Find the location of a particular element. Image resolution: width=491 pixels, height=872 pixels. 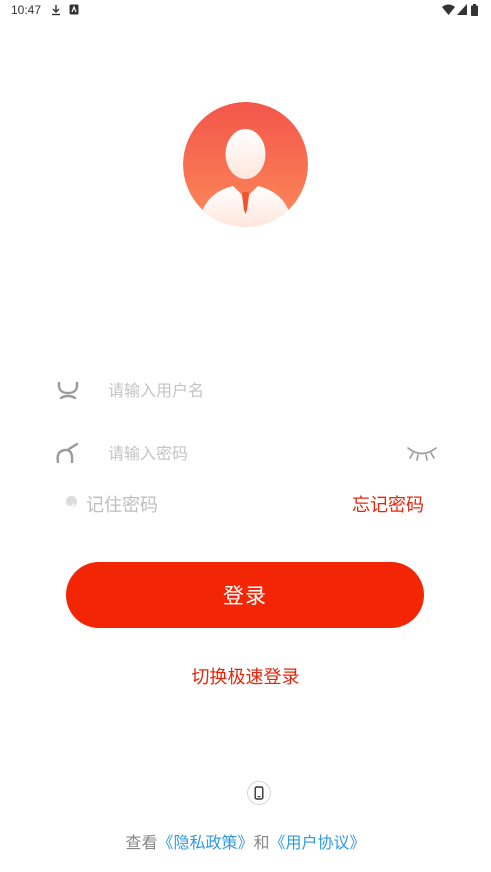

agreement-conj: 和 is located at coordinates (261, 842).